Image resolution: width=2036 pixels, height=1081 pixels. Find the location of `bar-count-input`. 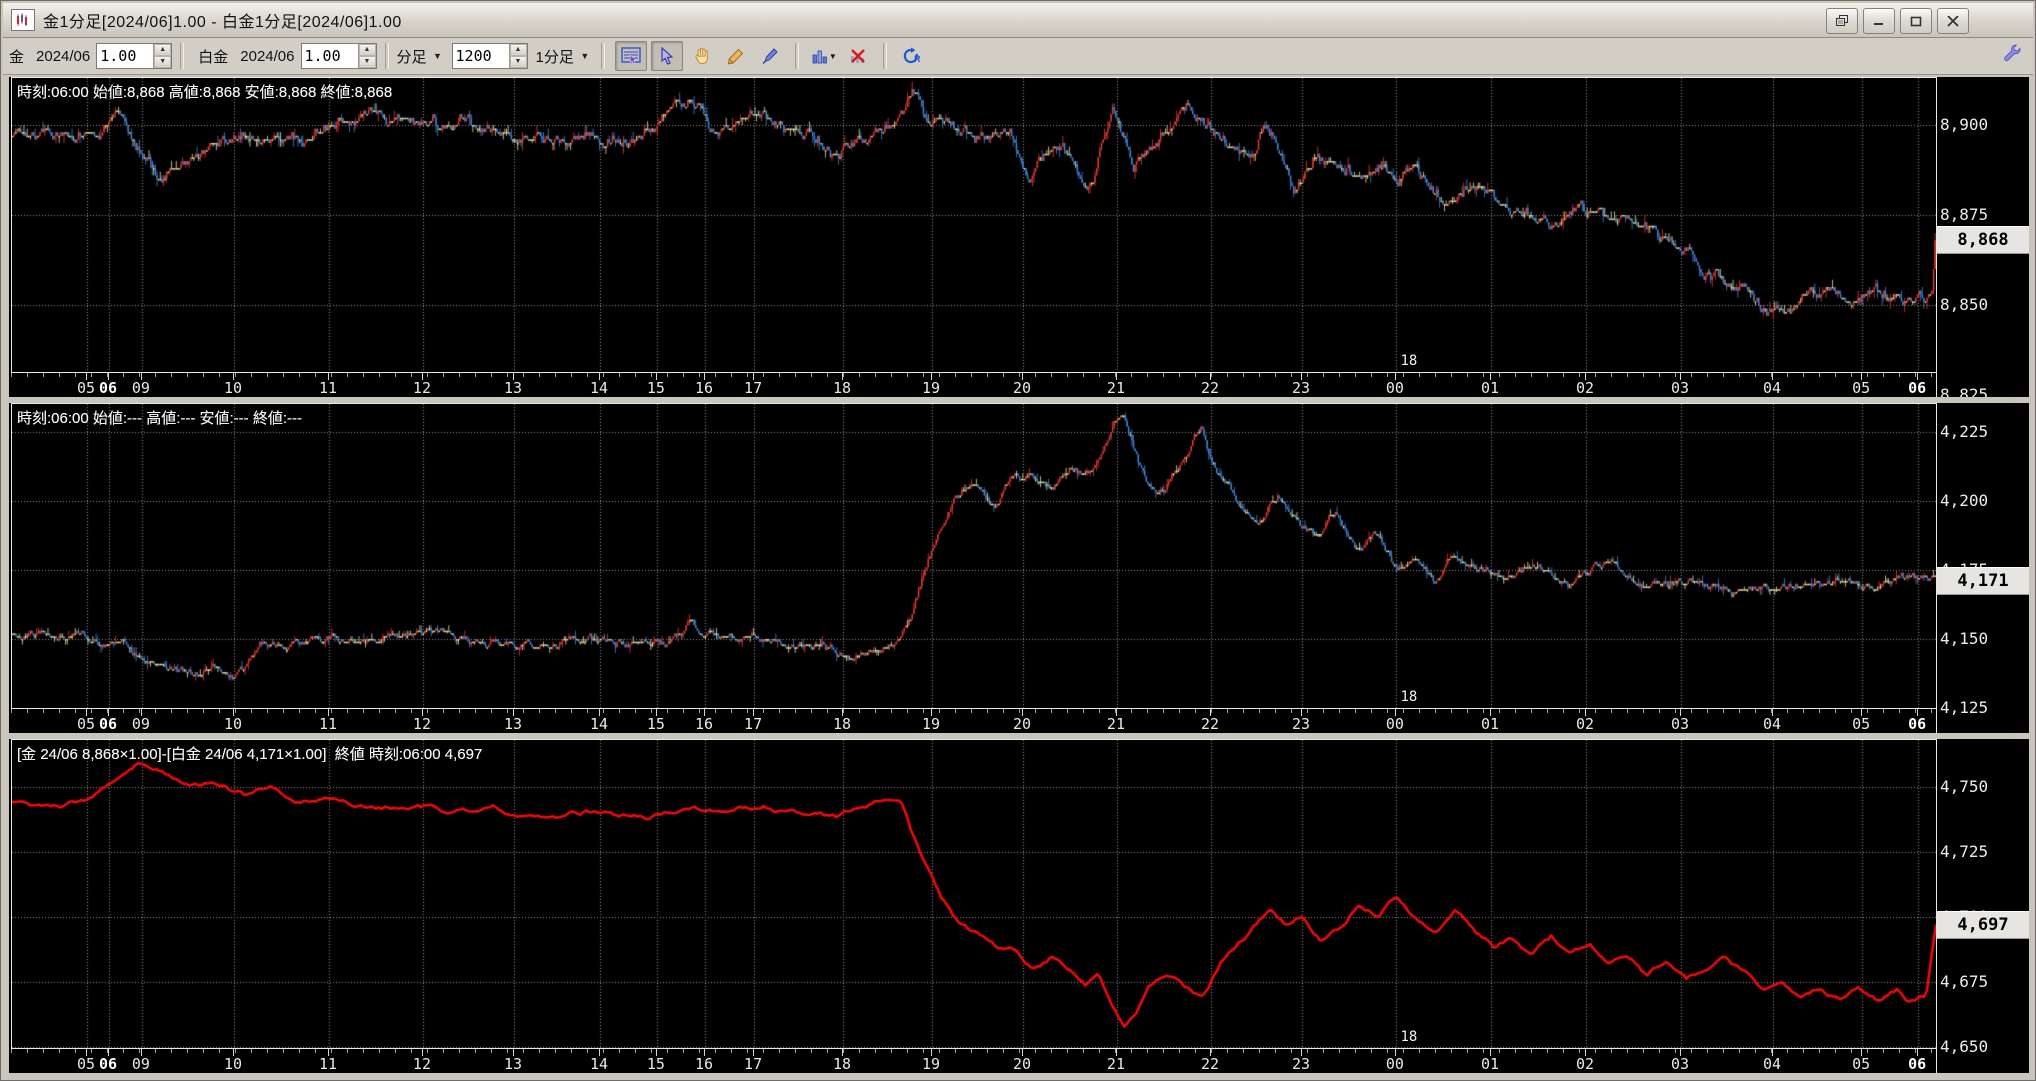

bar-count-input is located at coordinates (480, 56).